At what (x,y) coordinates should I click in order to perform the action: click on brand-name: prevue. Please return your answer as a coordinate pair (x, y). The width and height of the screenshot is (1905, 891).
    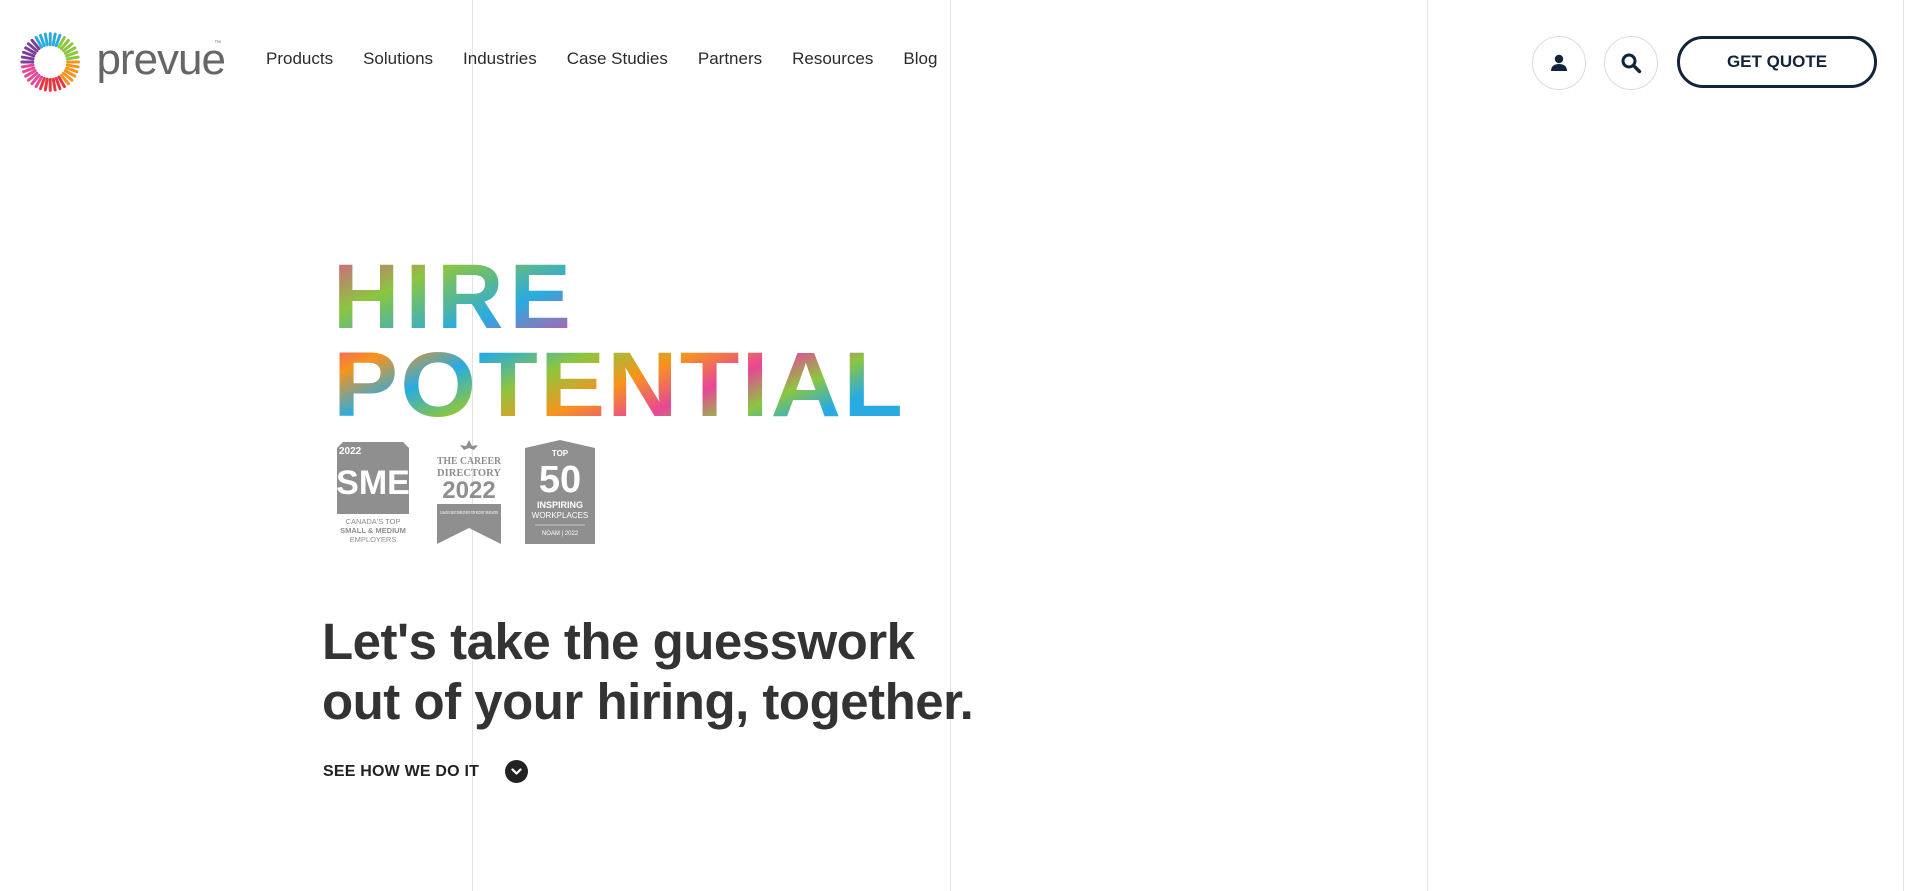
    Looking at the image, I should click on (161, 59).